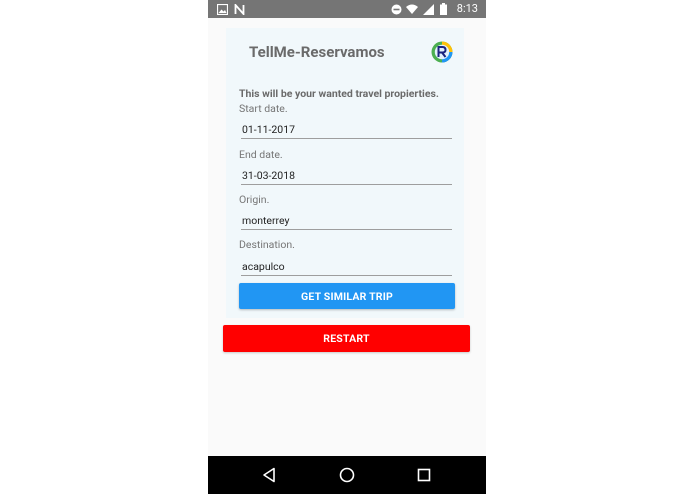 The image size is (695, 494). I want to click on reservamos-logo-icon, so click(442, 52).